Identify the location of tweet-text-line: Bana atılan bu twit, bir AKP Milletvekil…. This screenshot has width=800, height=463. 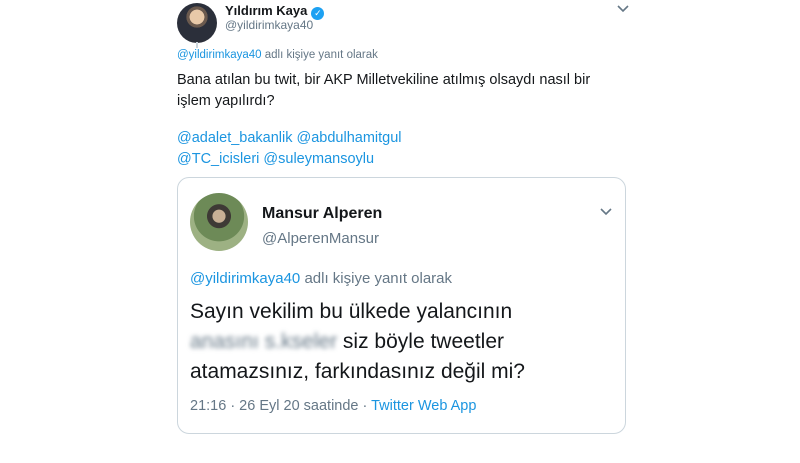
(384, 80).